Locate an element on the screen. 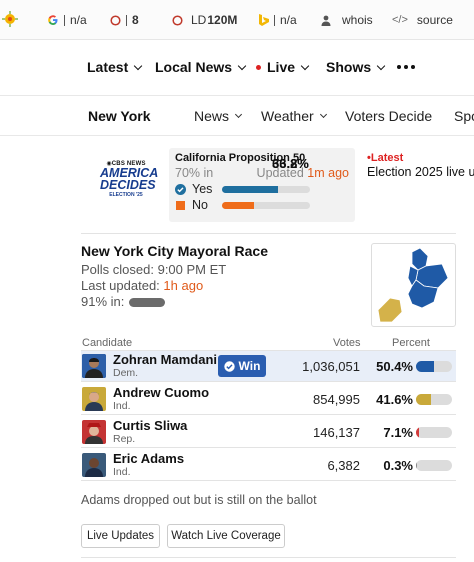 This screenshot has height=562, width=474. latest-label: •Latest is located at coordinates (385, 158).